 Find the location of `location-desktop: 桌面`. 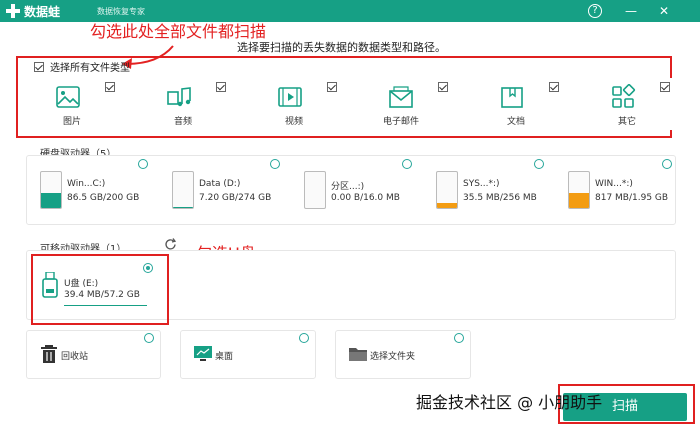

location-desktop: 桌面 is located at coordinates (248, 354).